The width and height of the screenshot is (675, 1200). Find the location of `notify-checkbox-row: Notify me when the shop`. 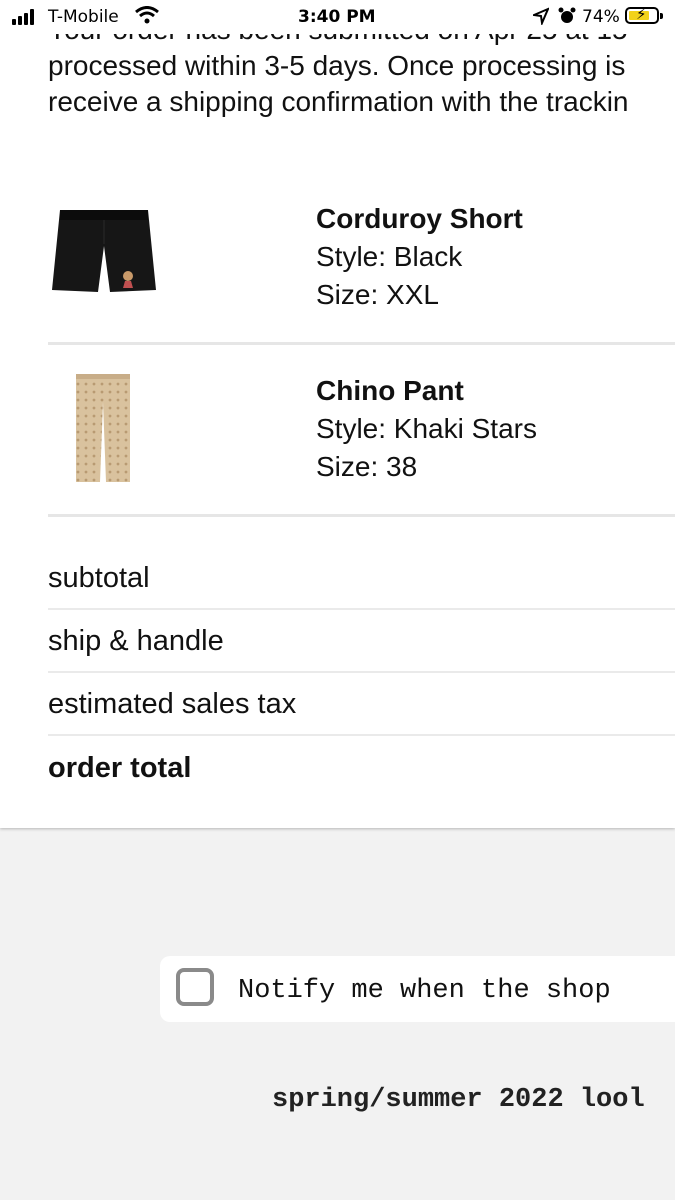

notify-checkbox-row: Notify me when the shop is located at coordinates (417, 989).